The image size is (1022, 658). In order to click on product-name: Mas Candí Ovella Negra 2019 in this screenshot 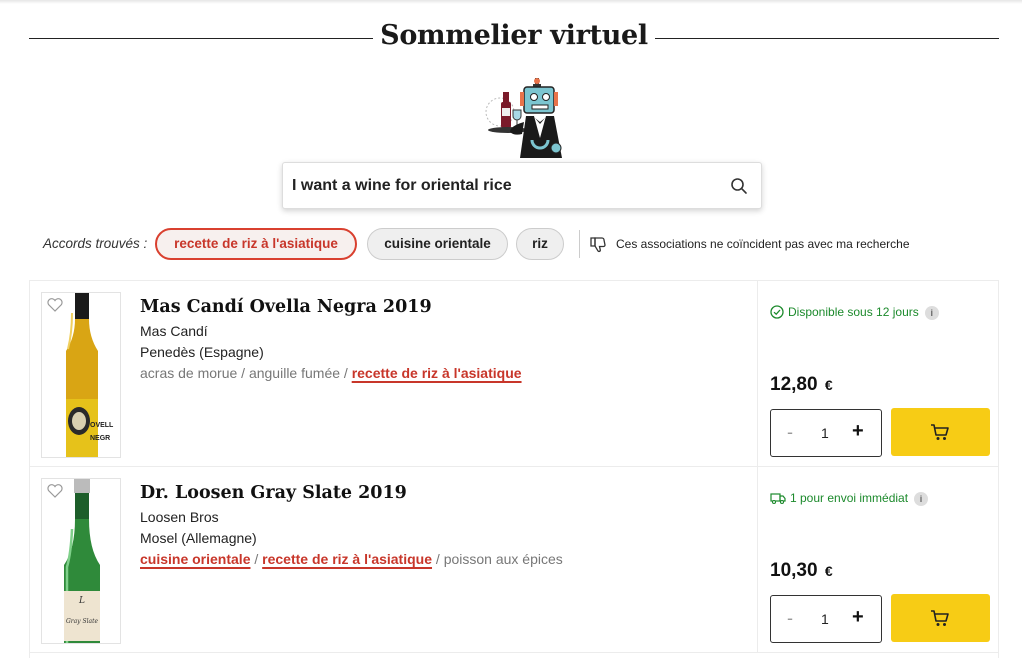, I will do `click(286, 307)`.